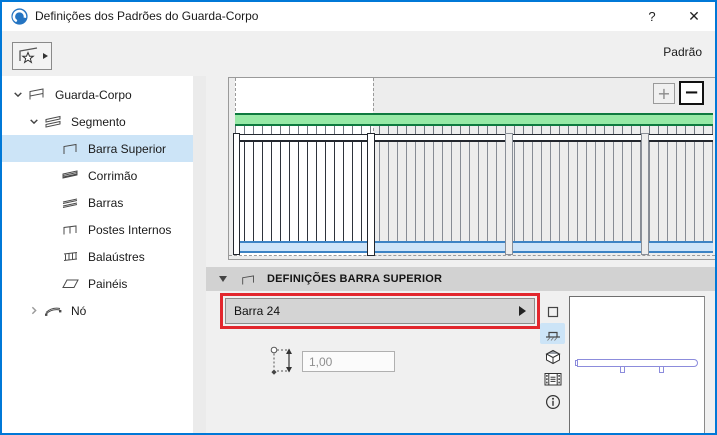  What do you see at coordinates (358, 53) in the screenshot?
I see `dialog-toolbar: Padrão` at bounding box center [358, 53].